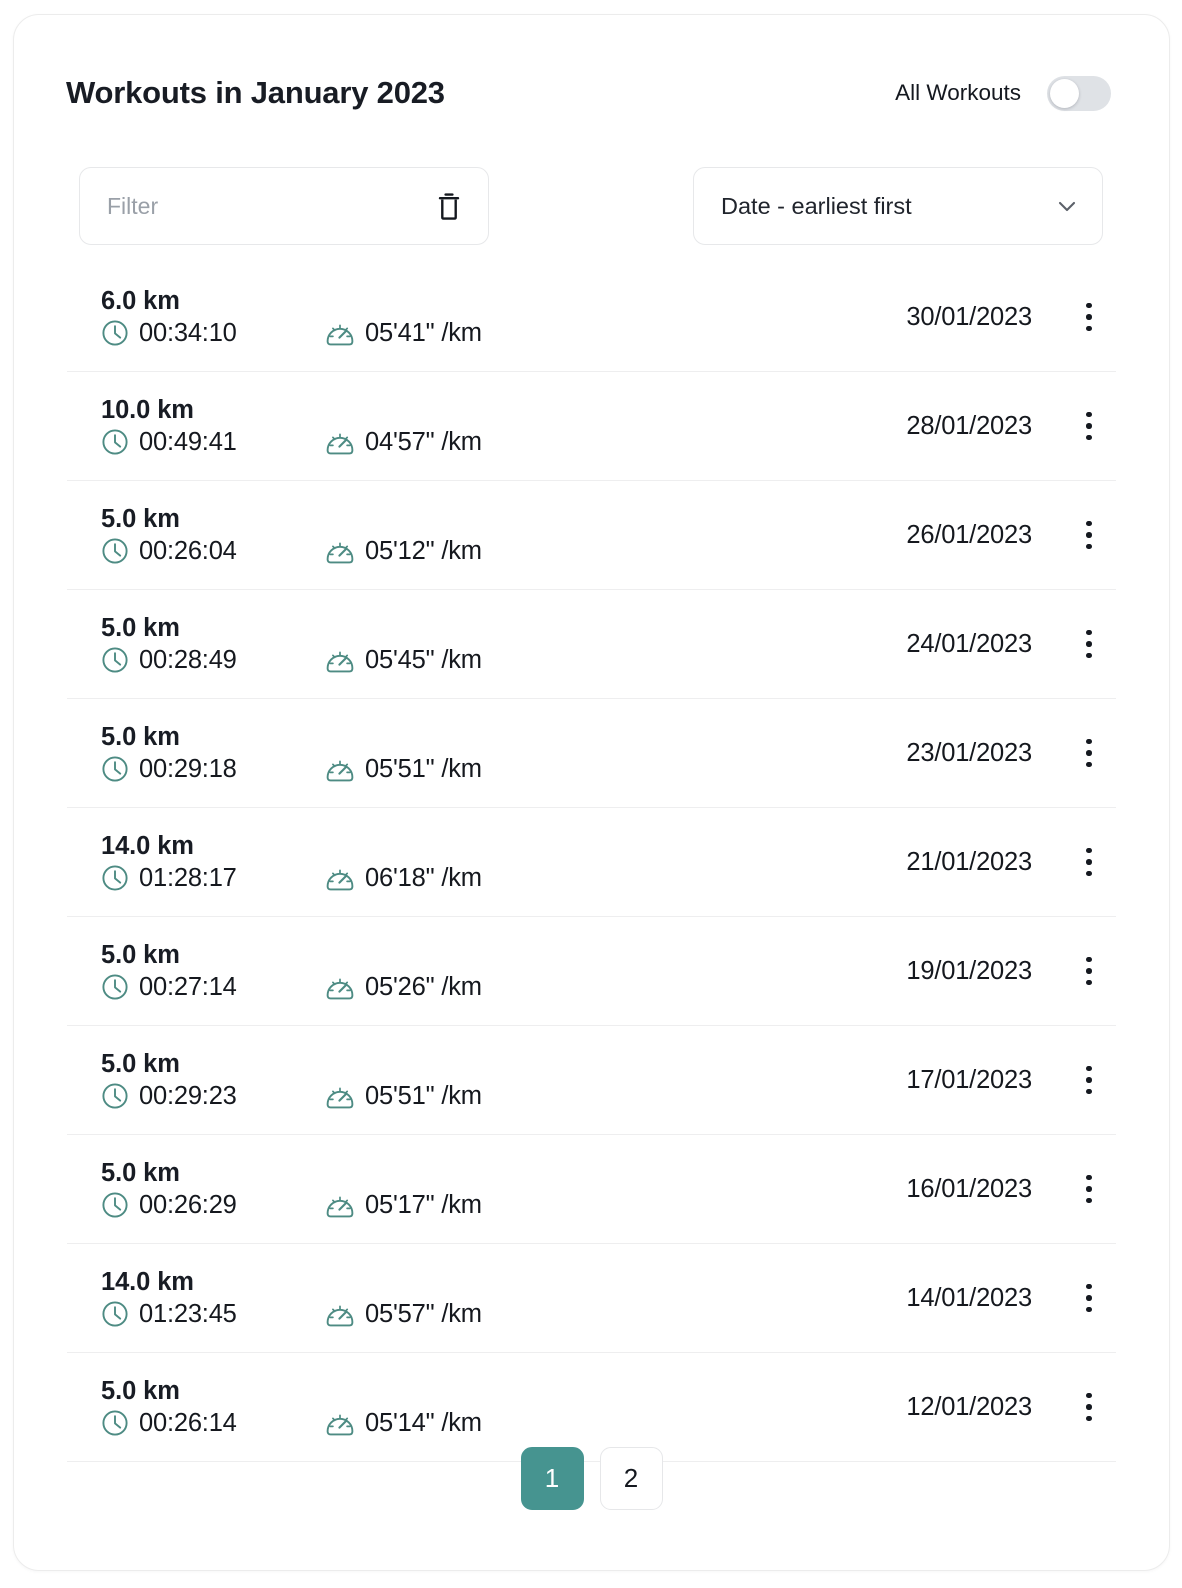  I want to click on workout-duration: 00:49:41, so click(213, 442).